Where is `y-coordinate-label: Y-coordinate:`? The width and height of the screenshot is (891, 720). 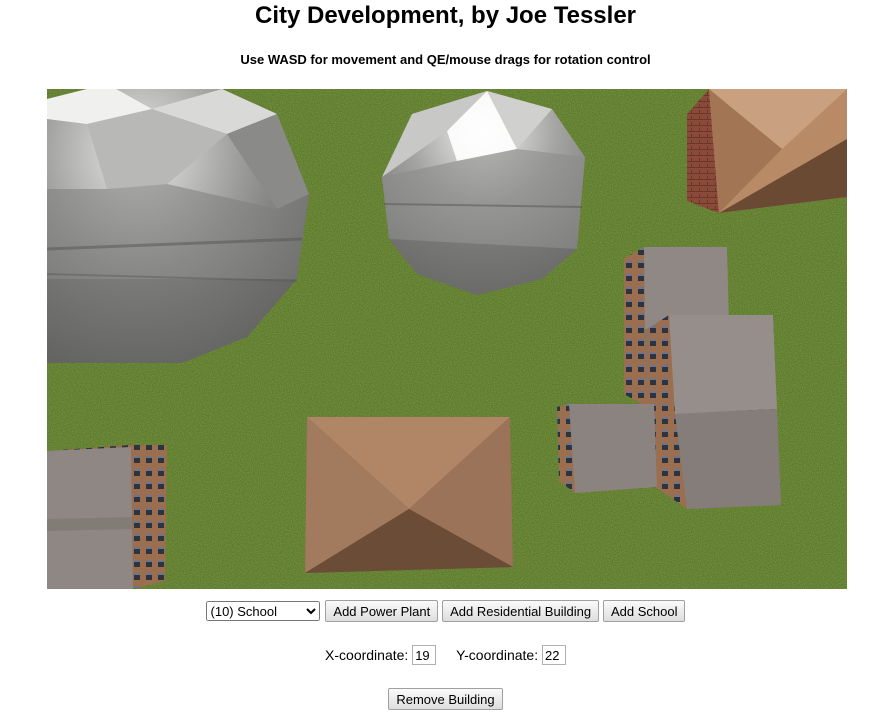 y-coordinate-label: Y-coordinate: is located at coordinates (497, 655).